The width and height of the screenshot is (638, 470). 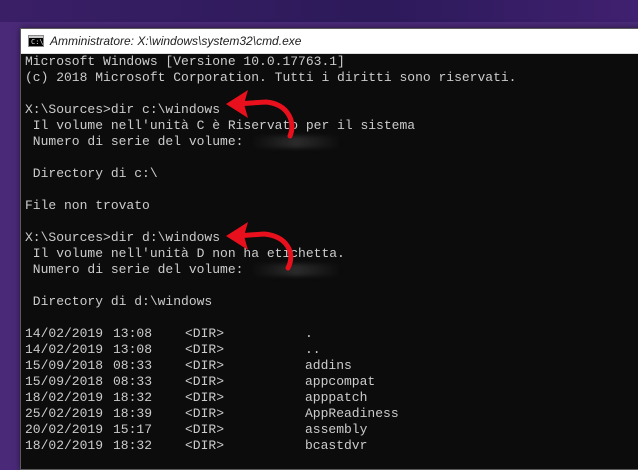 I want to click on listing-name: appcompat, so click(x=340, y=381).